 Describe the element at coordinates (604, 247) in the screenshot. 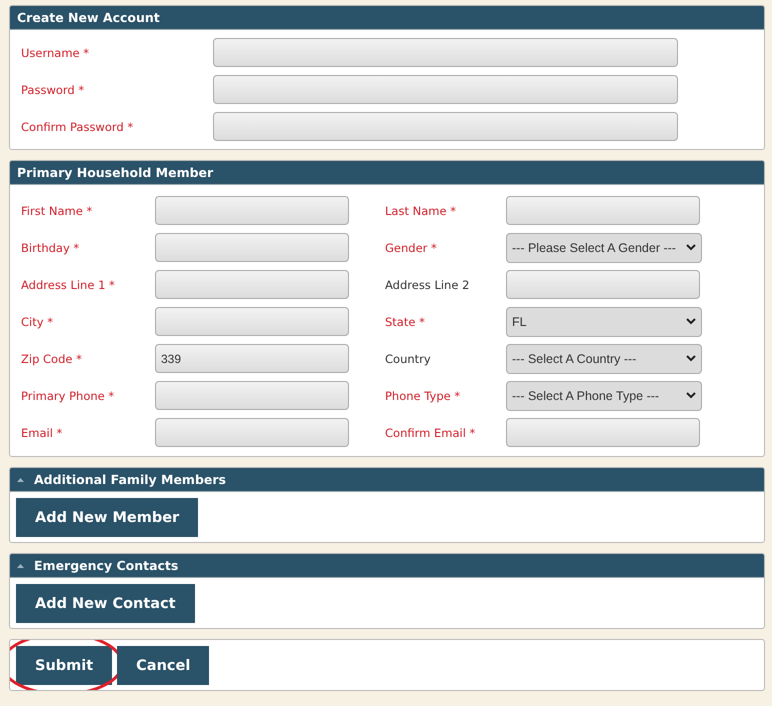

I see `dropdown: --- Please Select A Gender ---` at that location.